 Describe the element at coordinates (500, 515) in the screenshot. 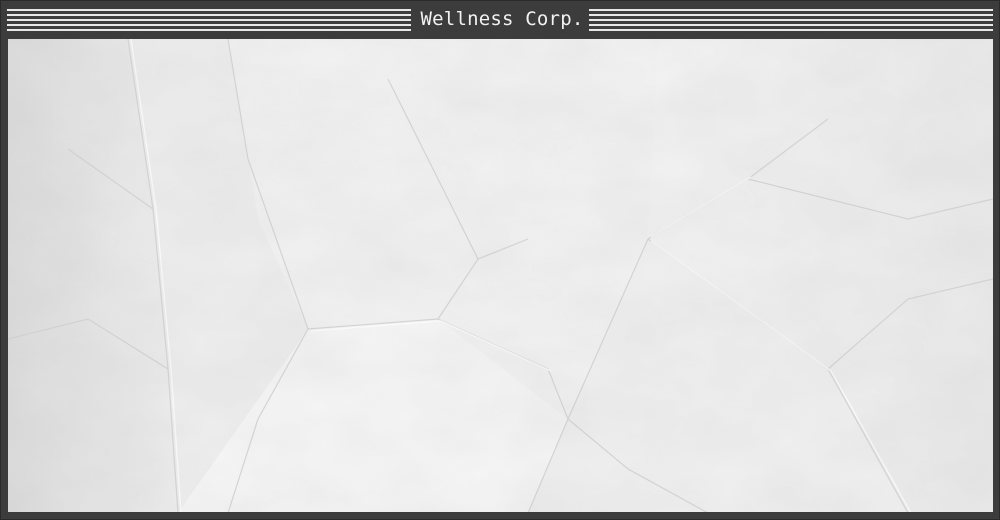

I see `window-bottom-frame` at that location.